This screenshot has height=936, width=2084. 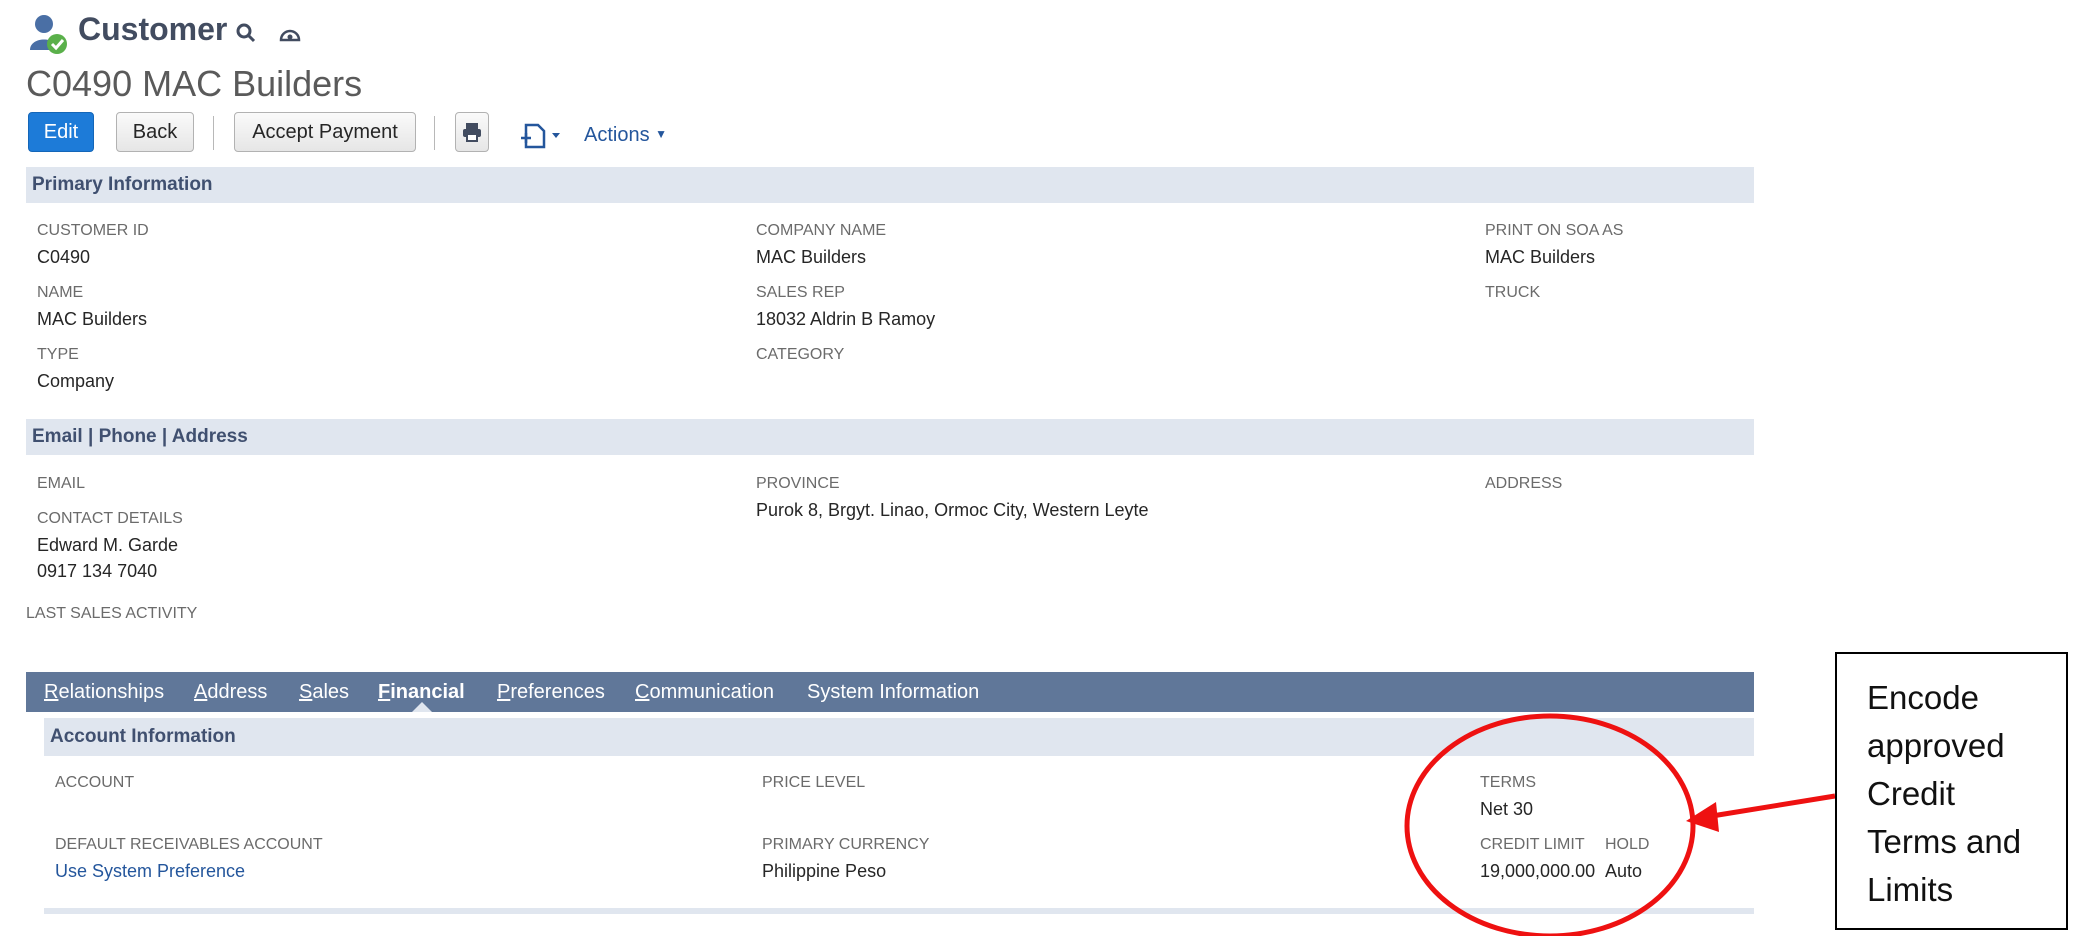 What do you see at coordinates (1508, 782) in the screenshot?
I see `terms-label: TERMS` at bounding box center [1508, 782].